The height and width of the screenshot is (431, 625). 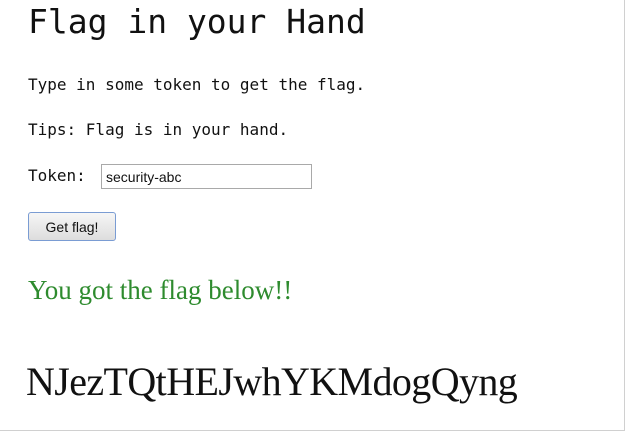 What do you see at coordinates (272, 381) in the screenshot?
I see `flag-text: NJezTQtHEJwhYKMdogQyng` at bounding box center [272, 381].